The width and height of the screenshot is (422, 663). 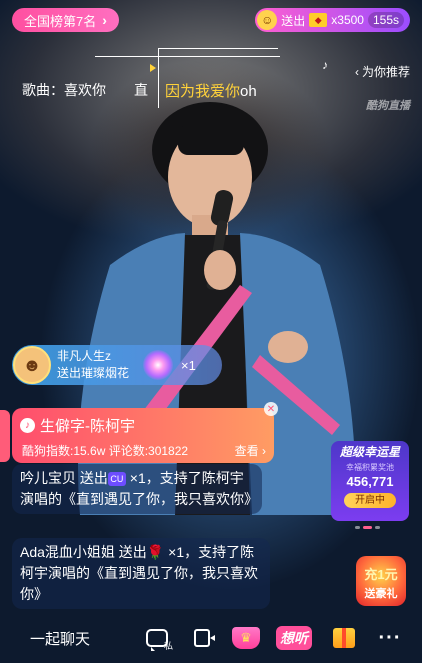 I want to click on music-note-icon: ♪, so click(x=325, y=65).